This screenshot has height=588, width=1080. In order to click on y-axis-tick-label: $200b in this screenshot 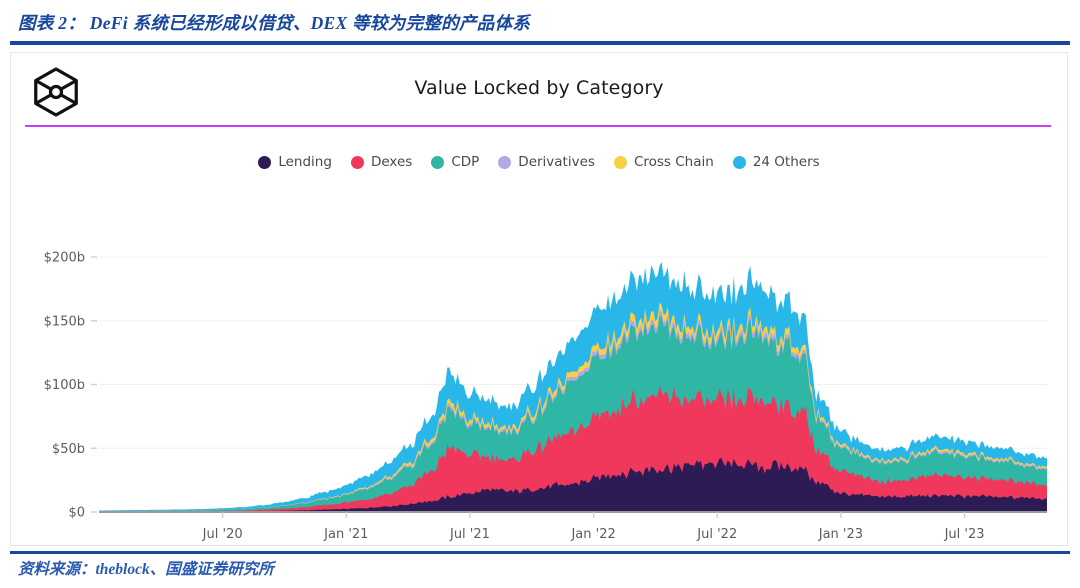, I will do `click(64, 258)`.